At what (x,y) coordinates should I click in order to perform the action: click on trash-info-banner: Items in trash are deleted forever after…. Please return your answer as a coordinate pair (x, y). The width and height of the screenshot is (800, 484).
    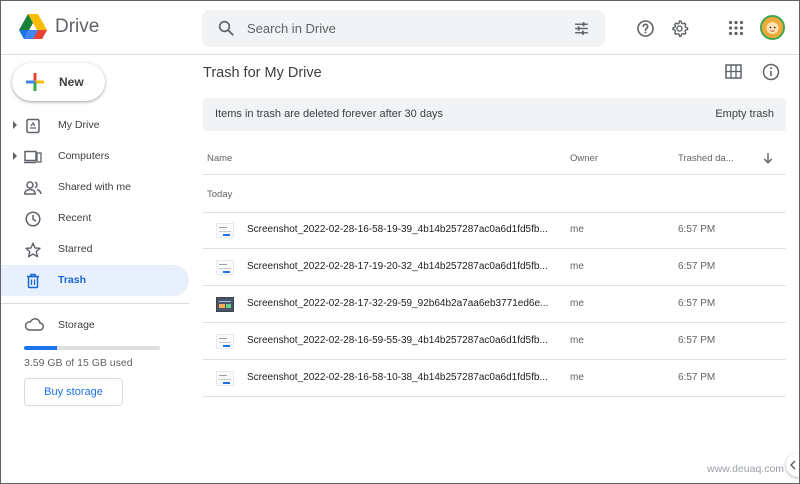
    Looking at the image, I should click on (494, 114).